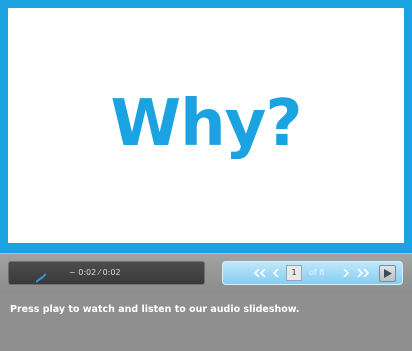 The height and width of the screenshot is (351, 412). I want to click on page-total: of 8, so click(317, 272).